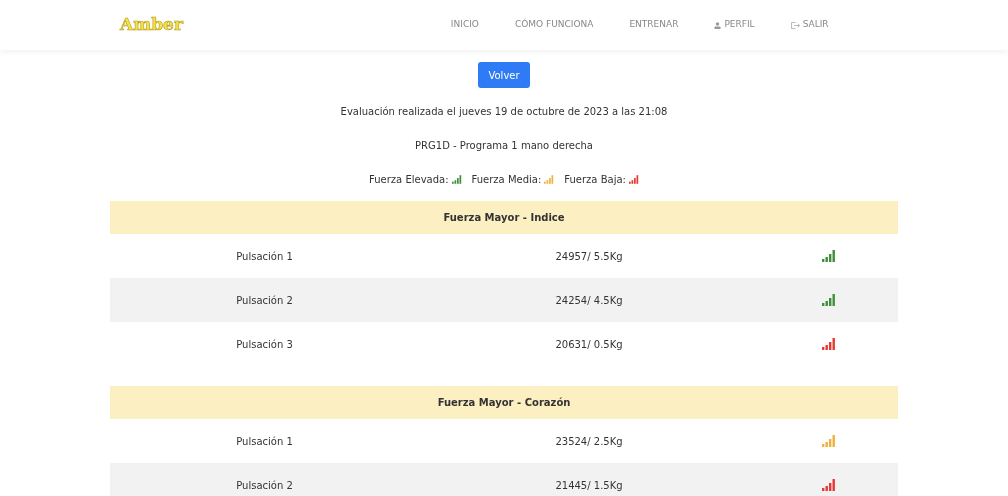 This screenshot has height=496, width=1008. I want to click on program-name: PRG1D - Programa 1 mano derecha, so click(504, 146).